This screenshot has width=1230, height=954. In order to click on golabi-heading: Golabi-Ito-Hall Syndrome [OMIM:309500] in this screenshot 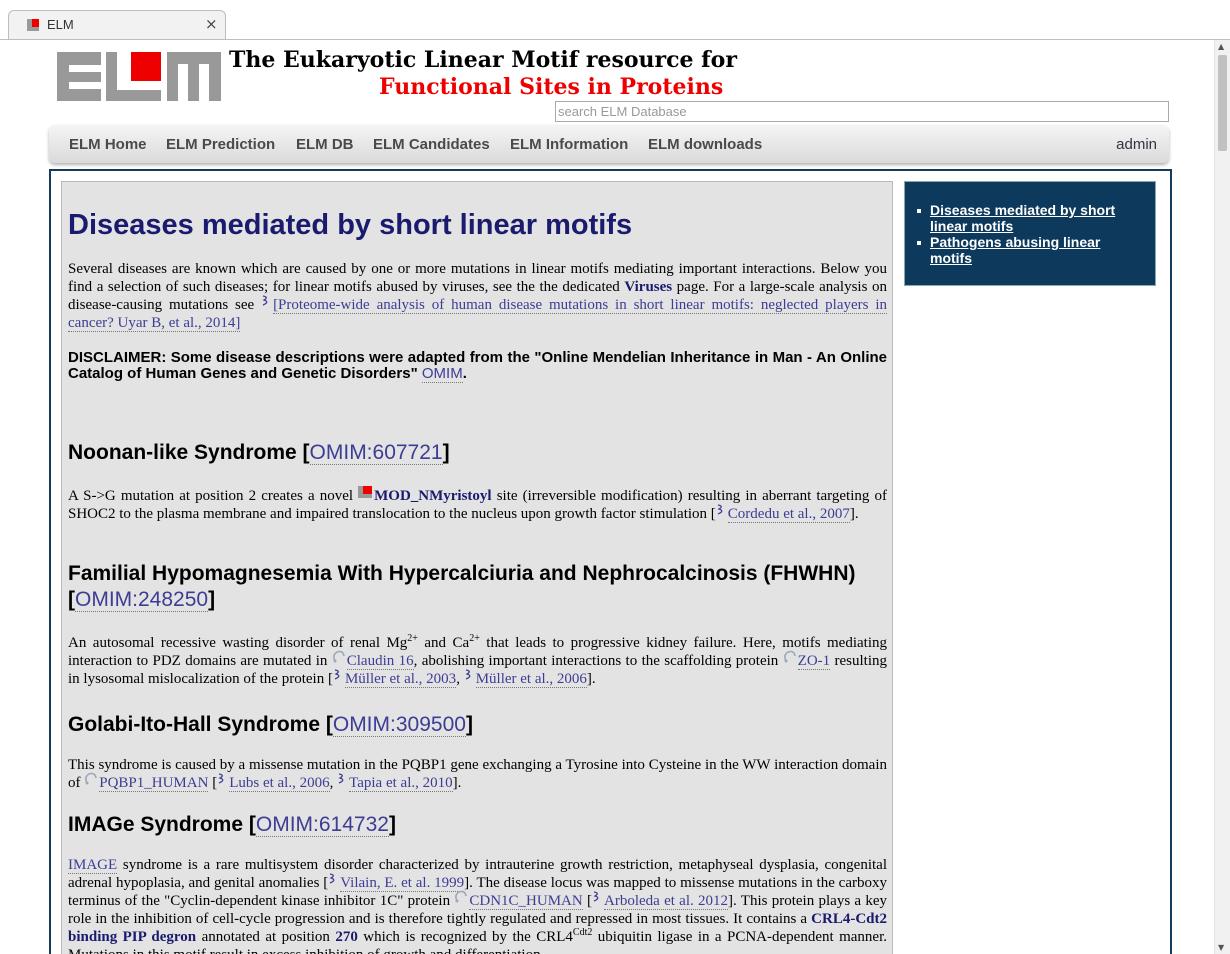, I will do `click(477, 725)`.